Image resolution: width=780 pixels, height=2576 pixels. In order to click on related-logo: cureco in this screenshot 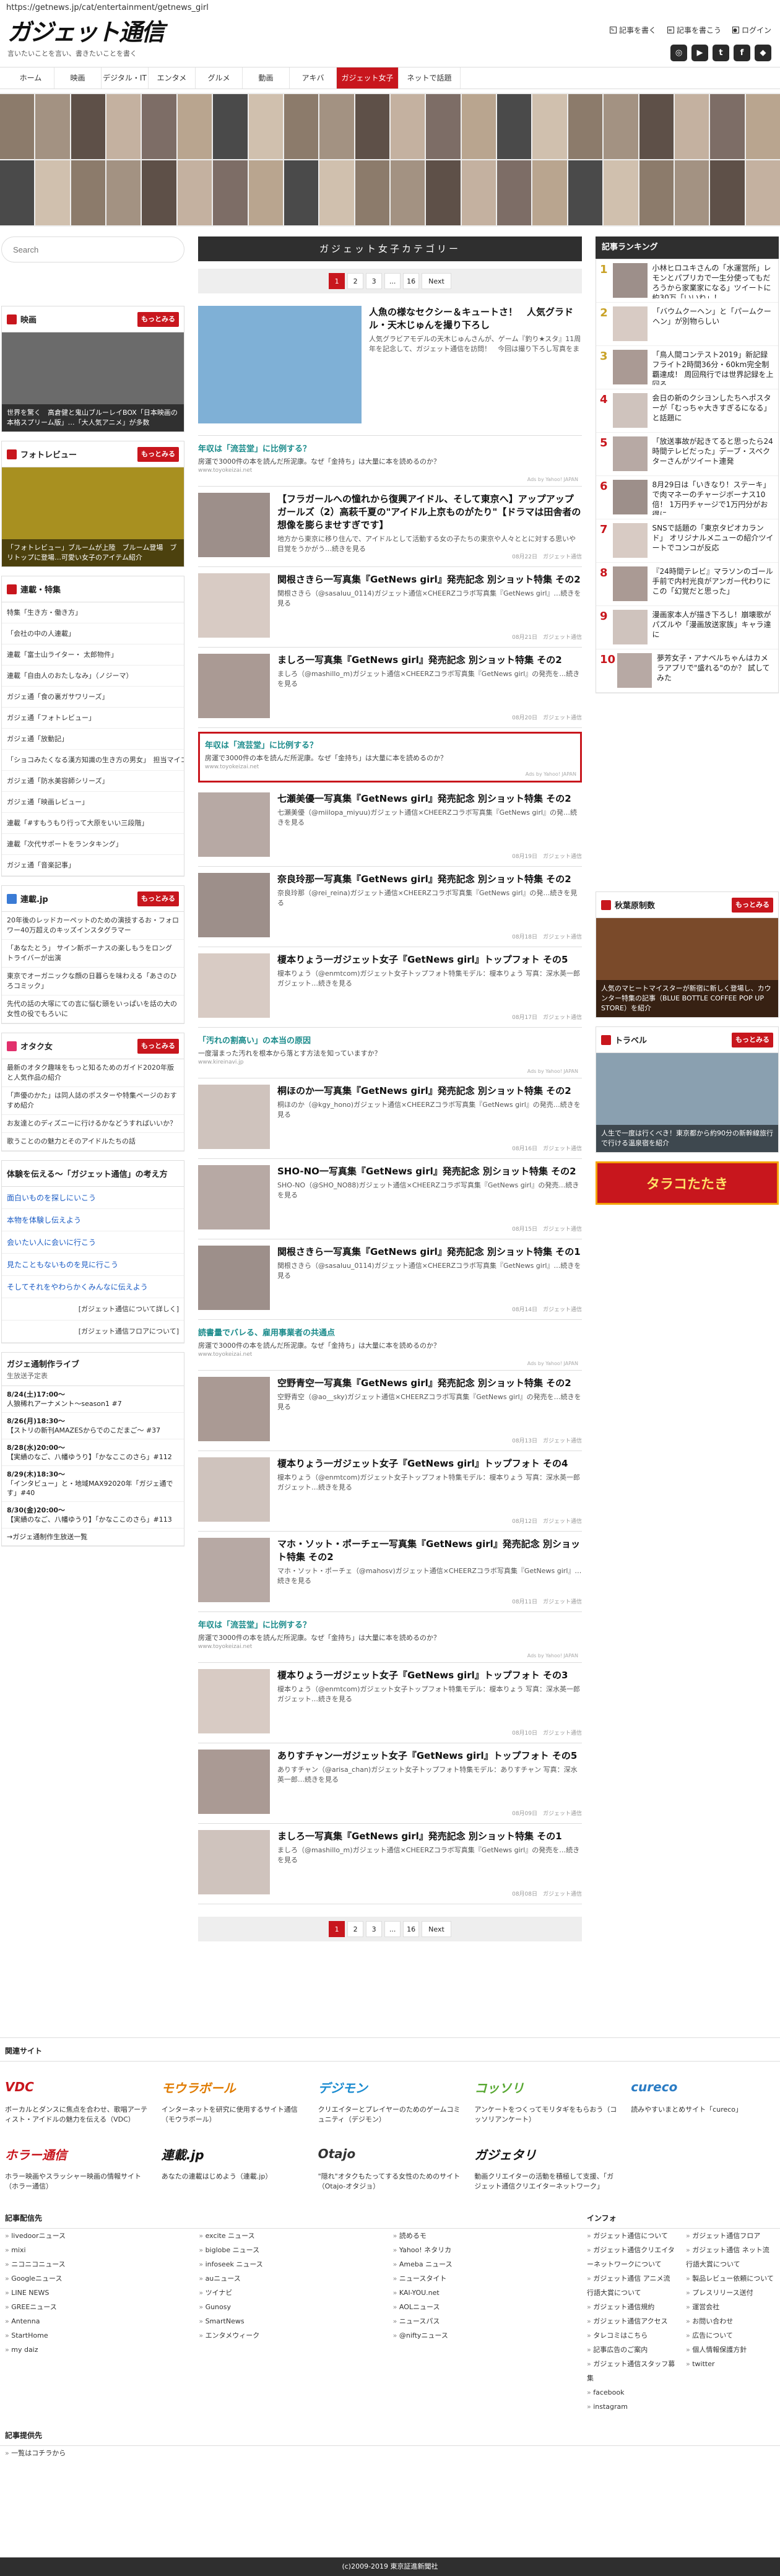, I will do `click(703, 2086)`.